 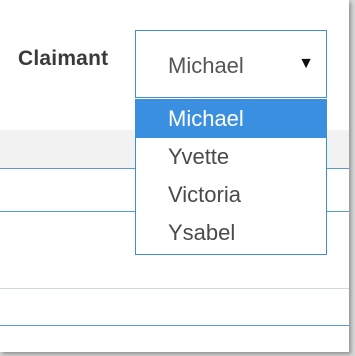 What do you see at coordinates (63, 58) in the screenshot?
I see `claimant-label: Claimant` at bounding box center [63, 58].